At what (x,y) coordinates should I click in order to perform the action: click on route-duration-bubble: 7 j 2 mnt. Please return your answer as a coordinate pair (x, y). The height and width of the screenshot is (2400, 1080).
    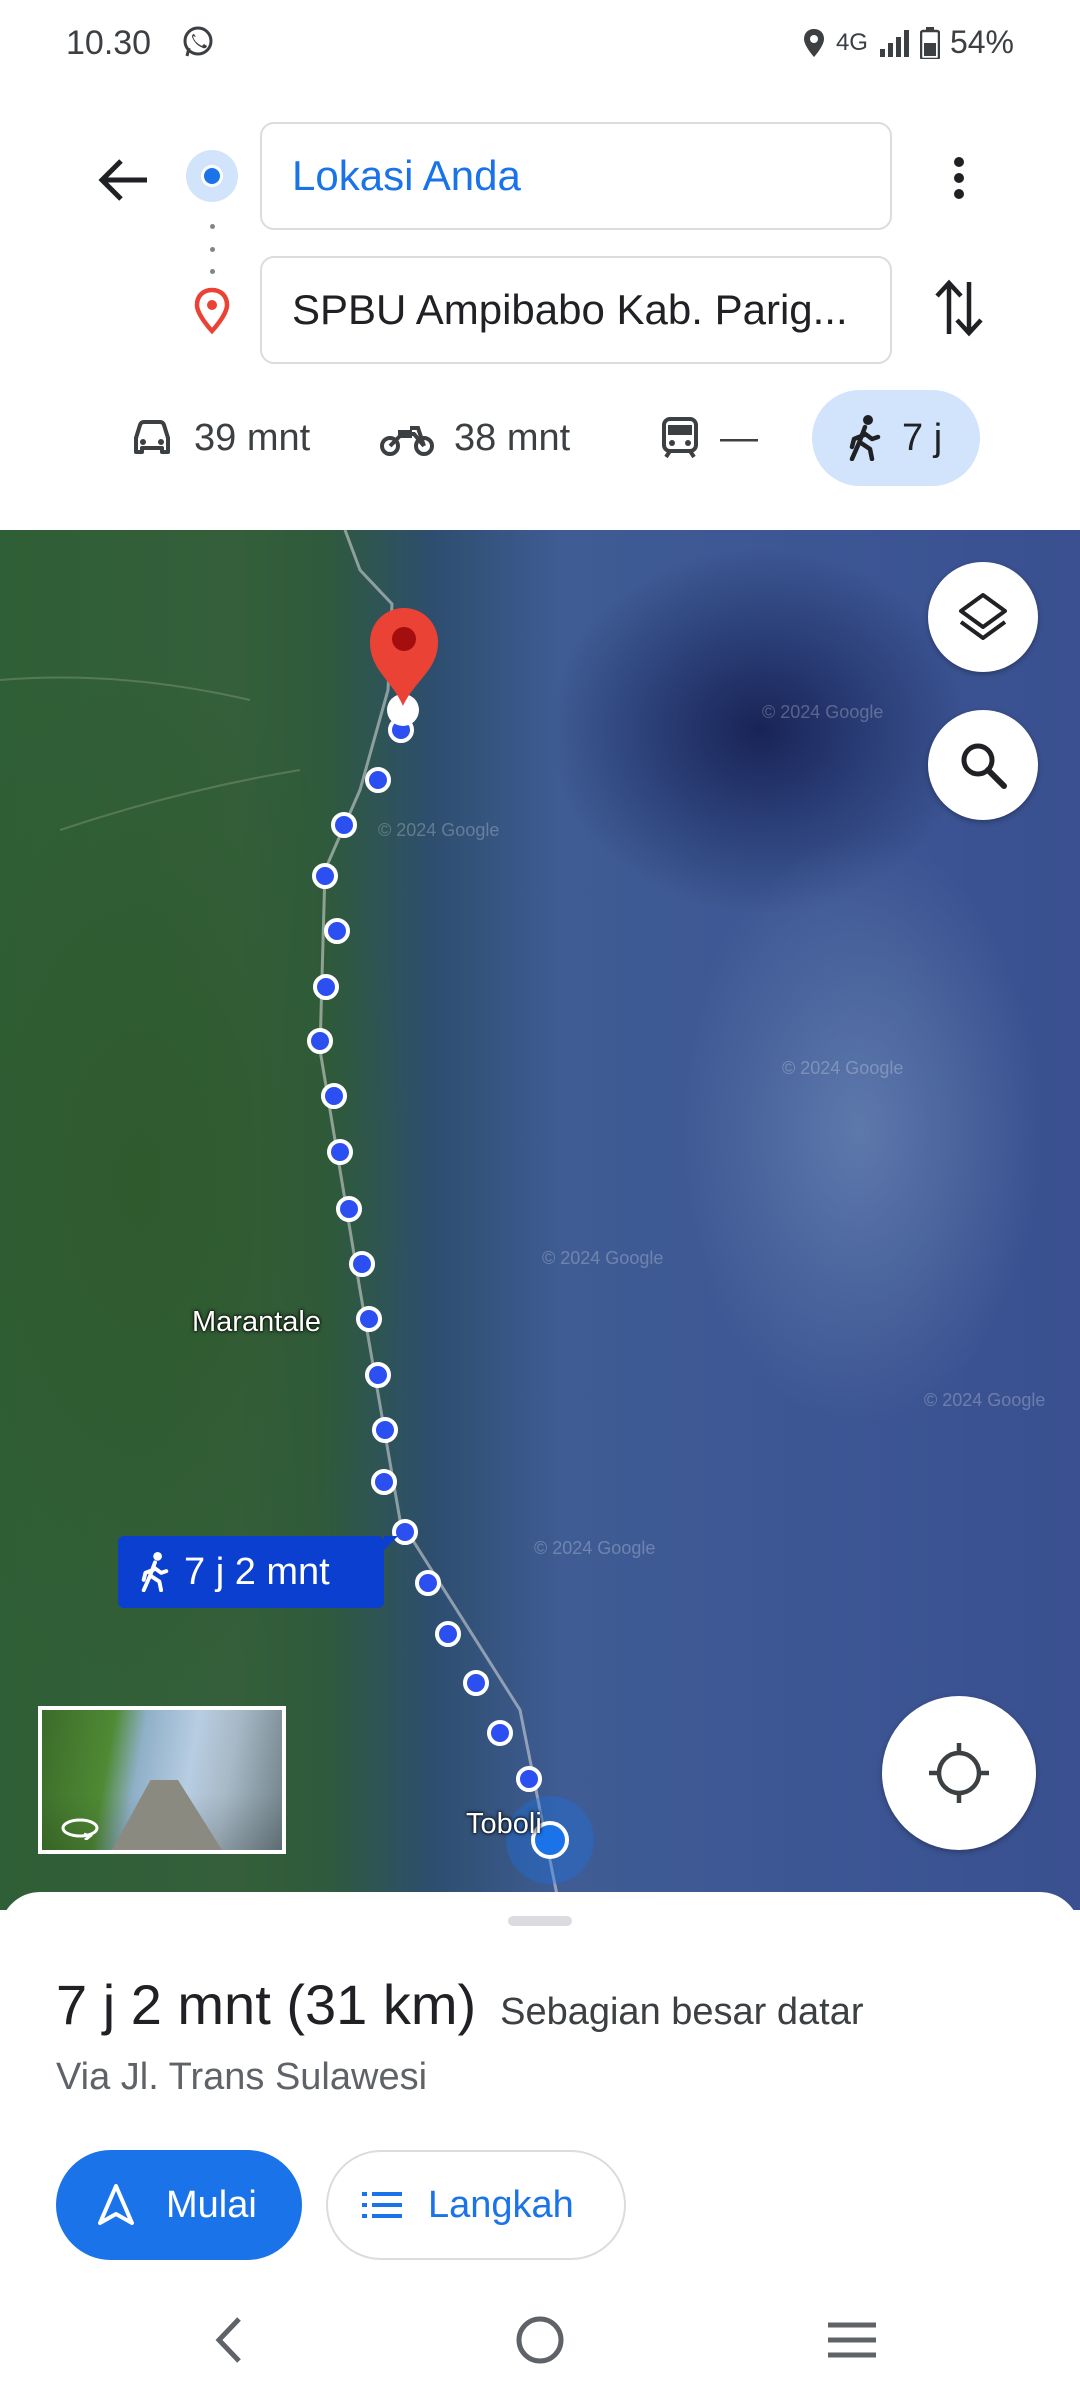
    Looking at the image, I should click on (258, 1572).